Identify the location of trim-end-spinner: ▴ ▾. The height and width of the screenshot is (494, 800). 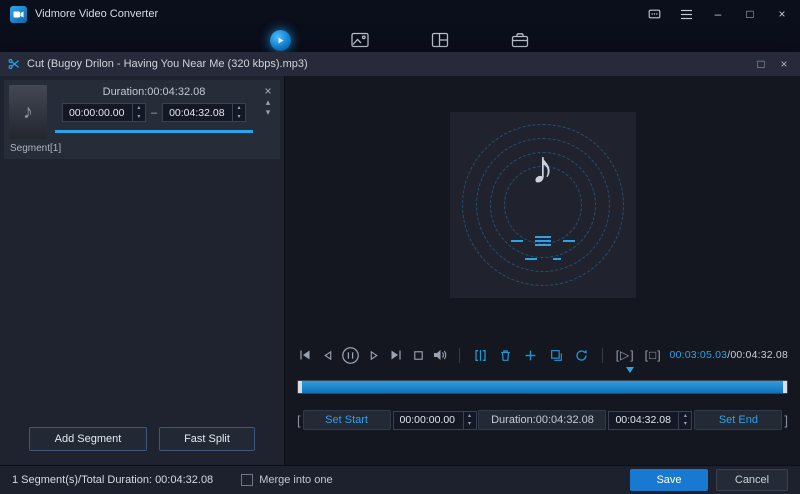
(684, 420).